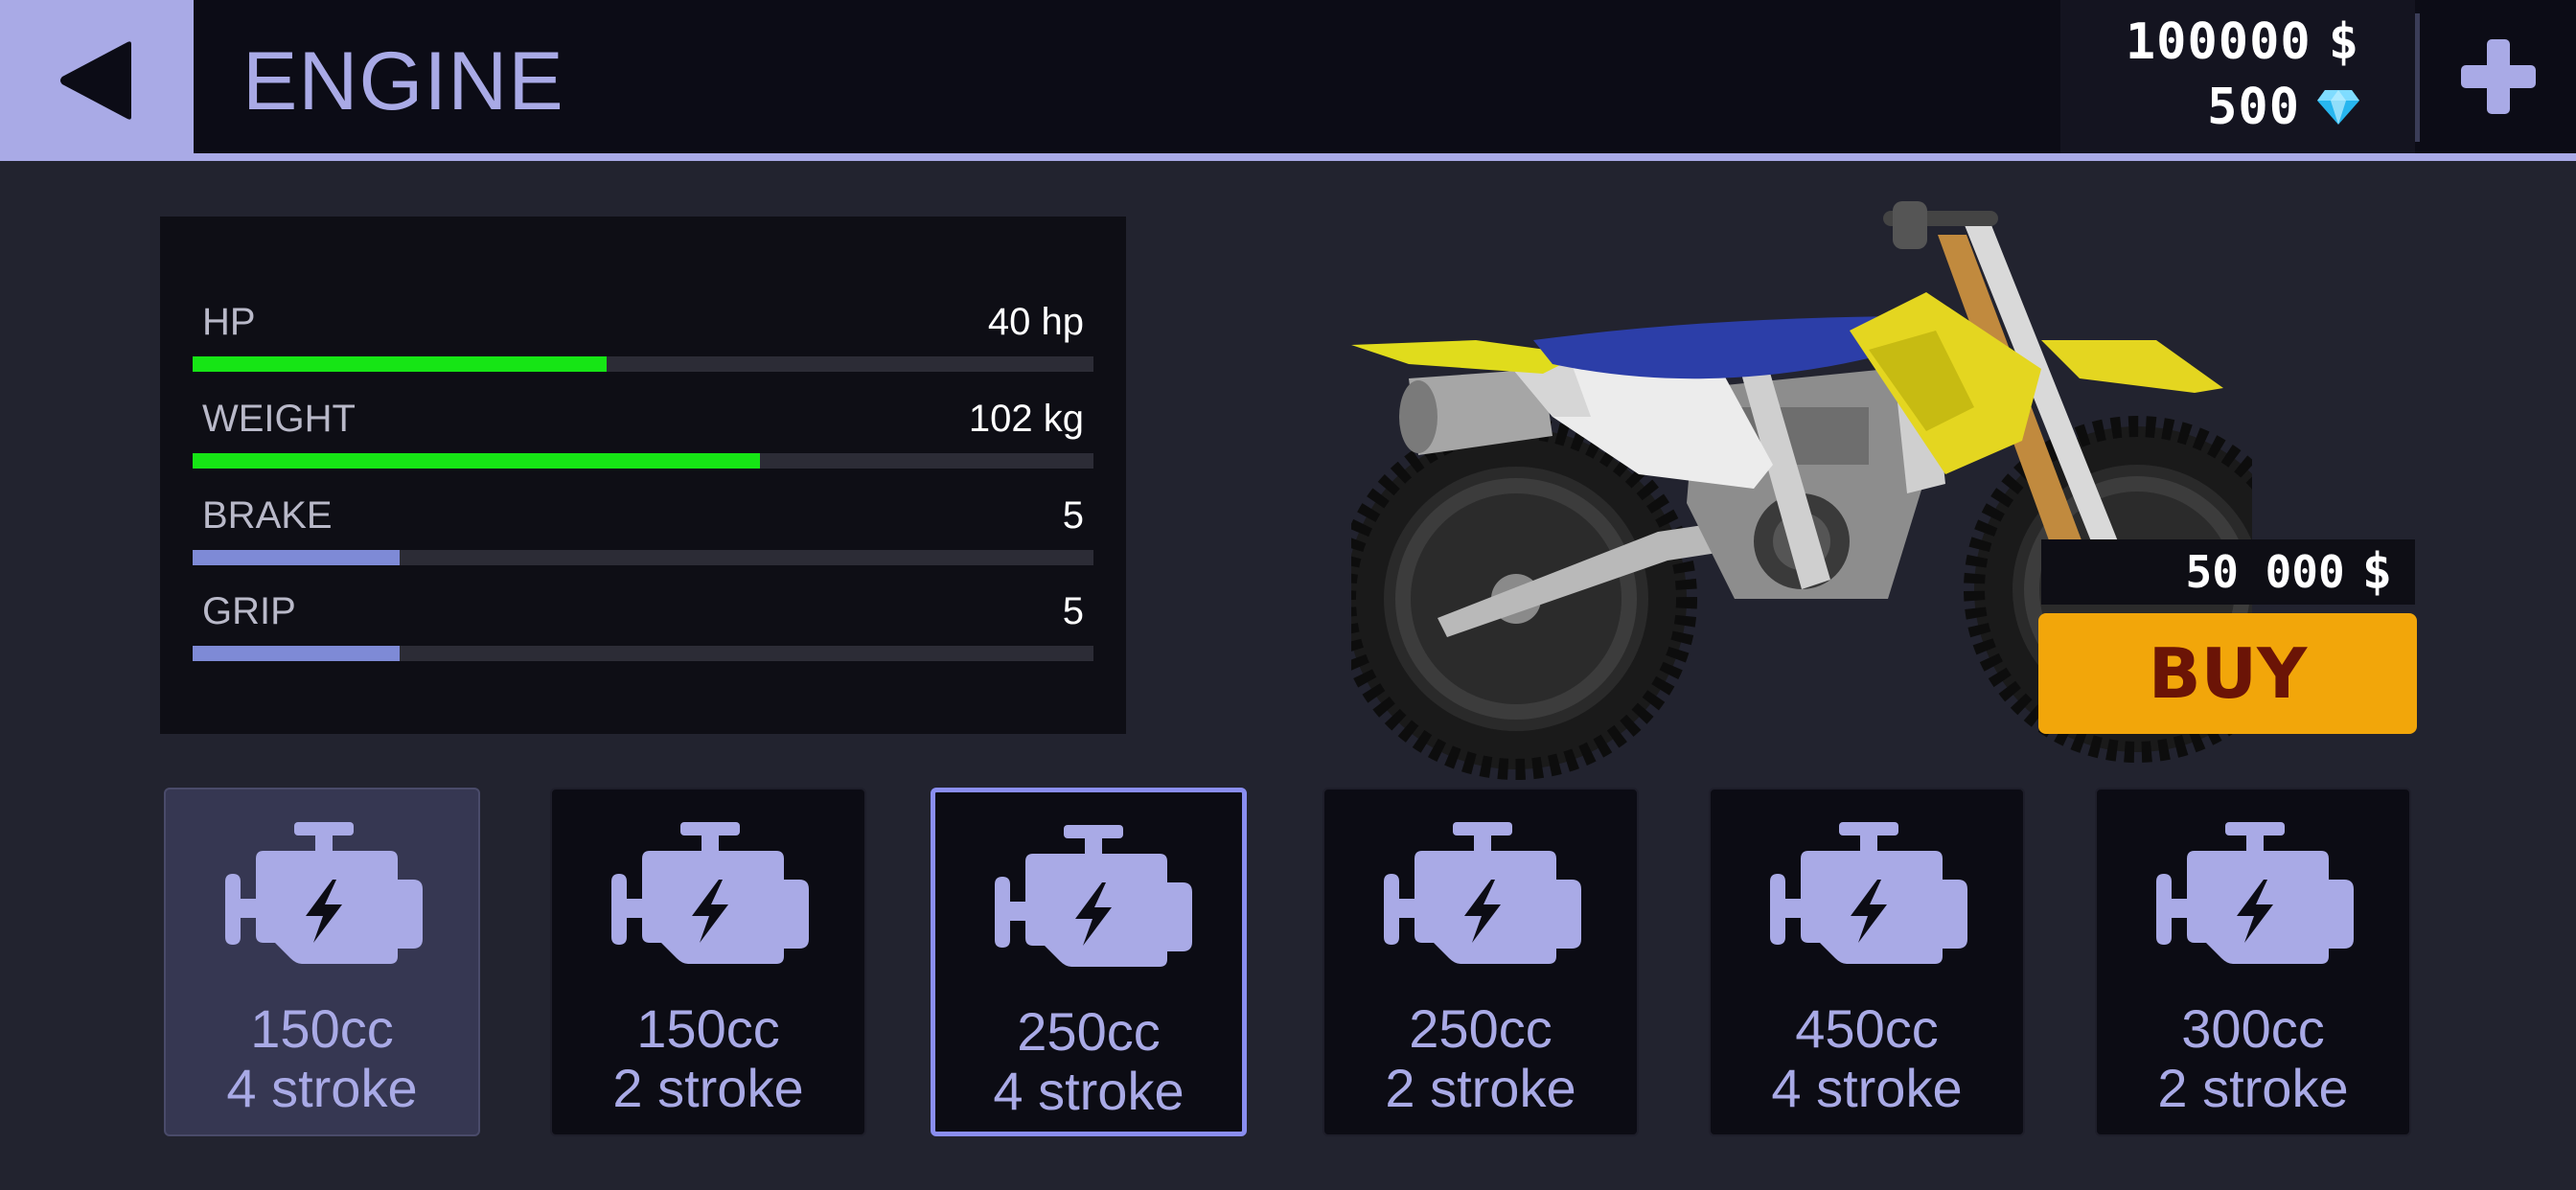 The height and width of the screenshot is (1190, 2576). Describe the element at coordinates (643, 530) in the screenshot. I see `stat-brake: BRAKE 5` at that location.